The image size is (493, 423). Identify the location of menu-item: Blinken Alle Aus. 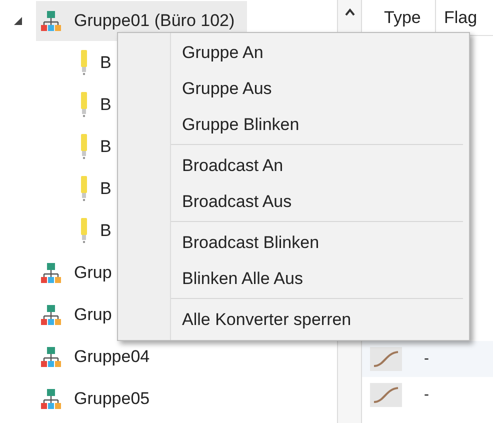
(317, 279).